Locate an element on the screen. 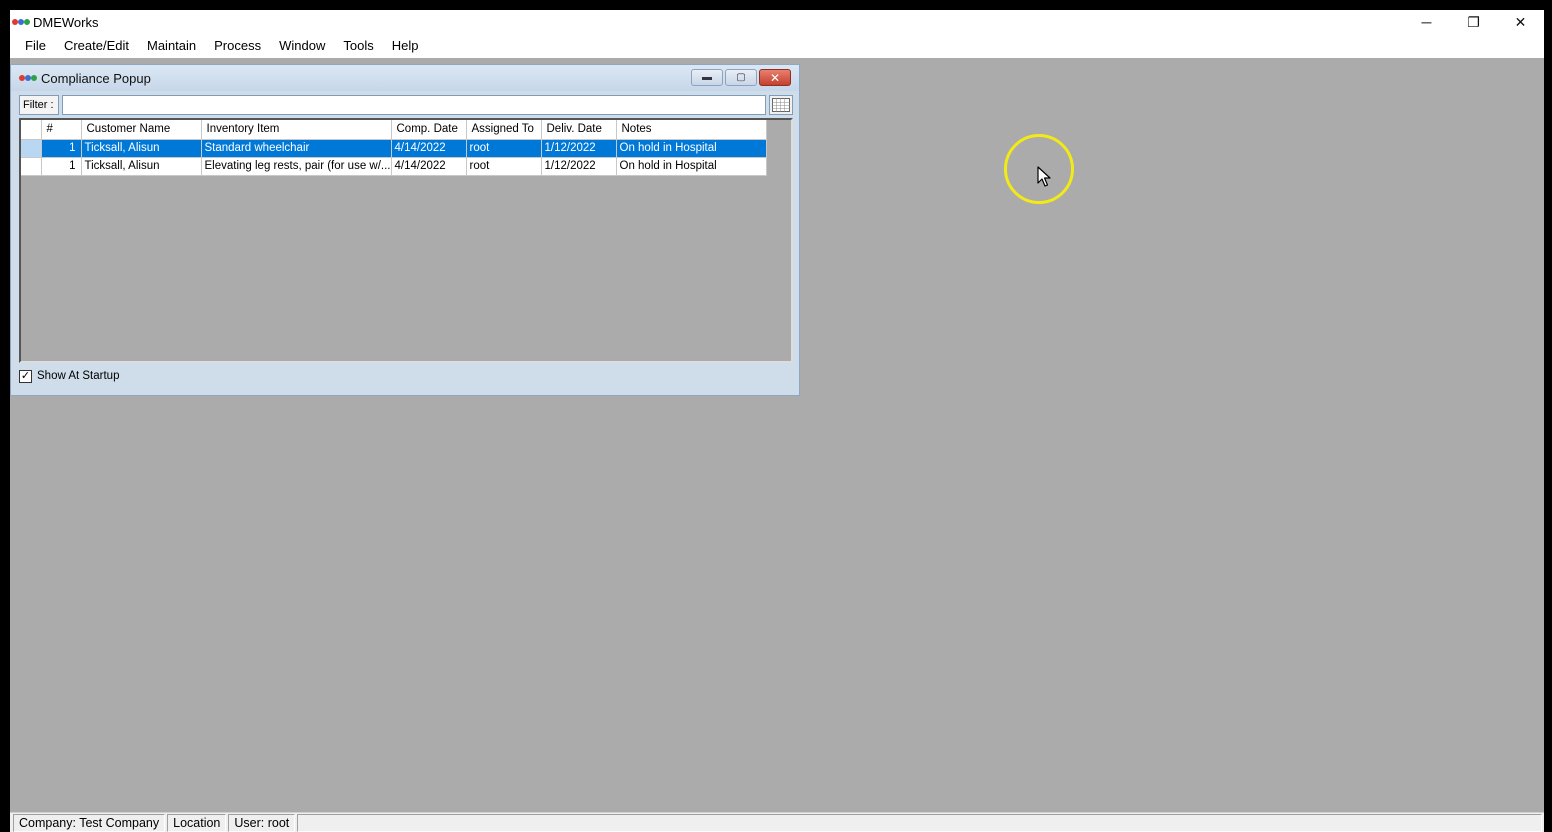 The image size is (1552, 832). column-header-inventory-item: Inventory Item is located at coordinates (296, 130).